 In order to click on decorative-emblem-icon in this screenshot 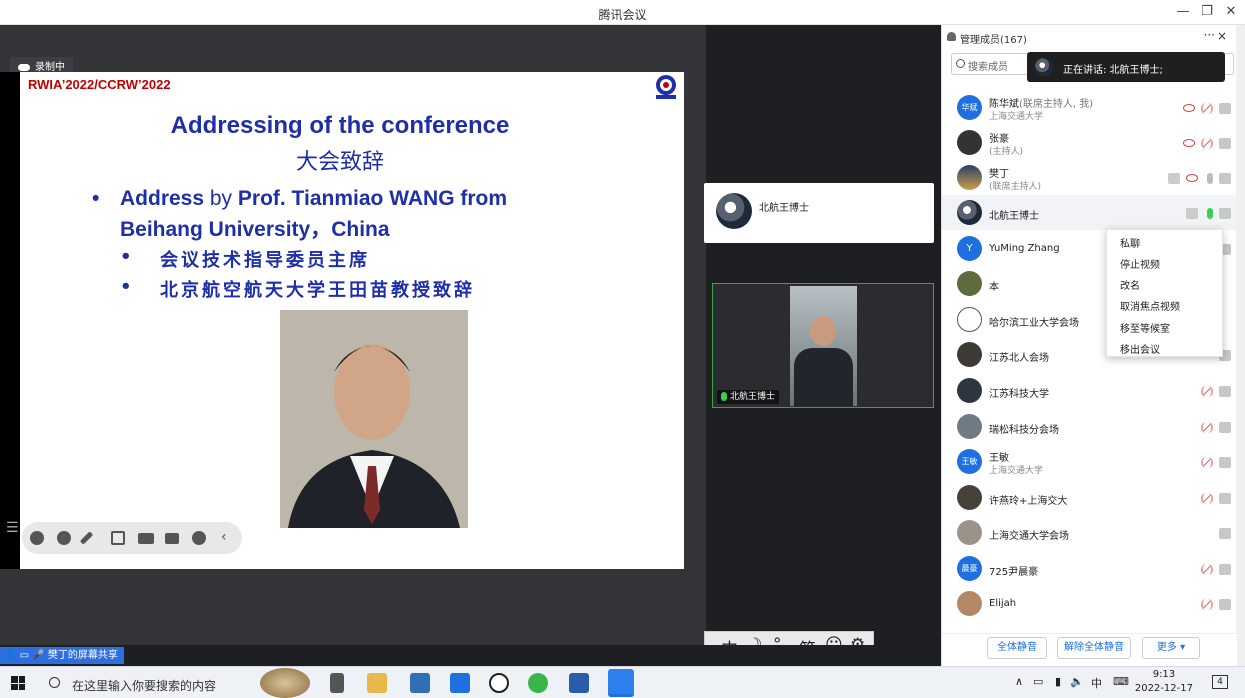, I will do `click(285, 683)`.